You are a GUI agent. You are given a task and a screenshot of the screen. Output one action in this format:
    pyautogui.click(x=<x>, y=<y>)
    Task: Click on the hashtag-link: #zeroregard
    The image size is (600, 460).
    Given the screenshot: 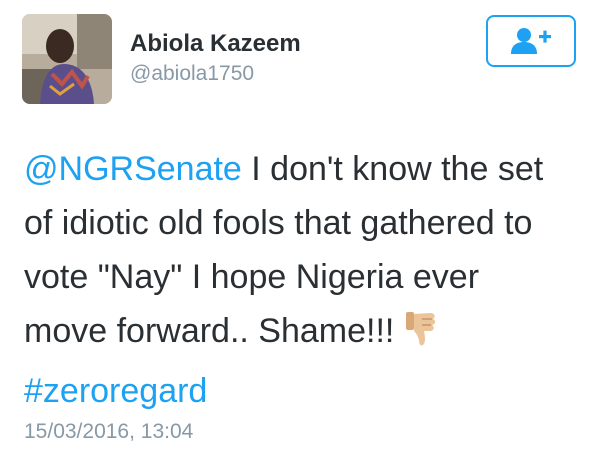 What is the action you would take?
    pyautogui.click(x=115, y=391)
    